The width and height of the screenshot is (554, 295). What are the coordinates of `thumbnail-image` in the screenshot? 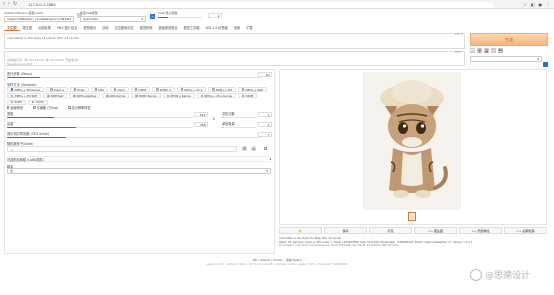 It's located at (412, 216).